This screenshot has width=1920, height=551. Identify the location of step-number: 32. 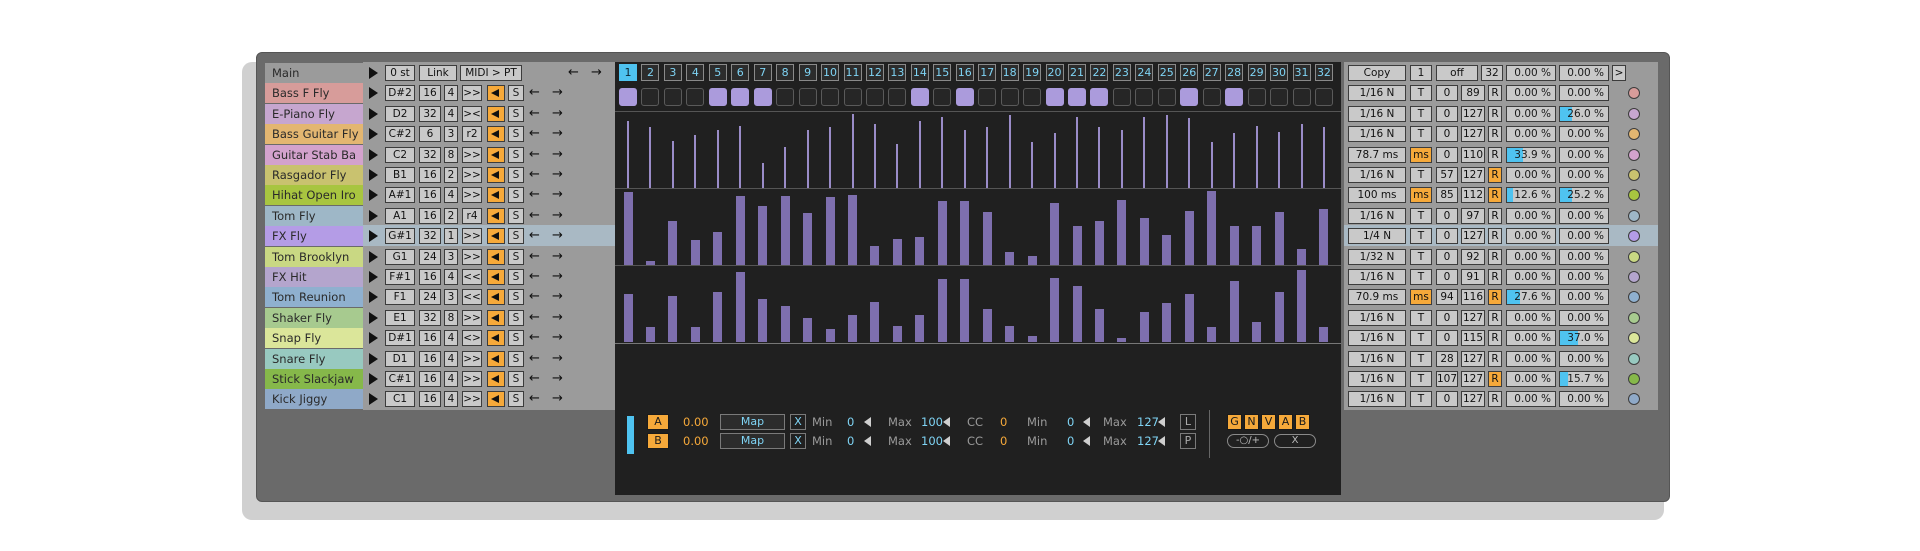
(1323, 72).